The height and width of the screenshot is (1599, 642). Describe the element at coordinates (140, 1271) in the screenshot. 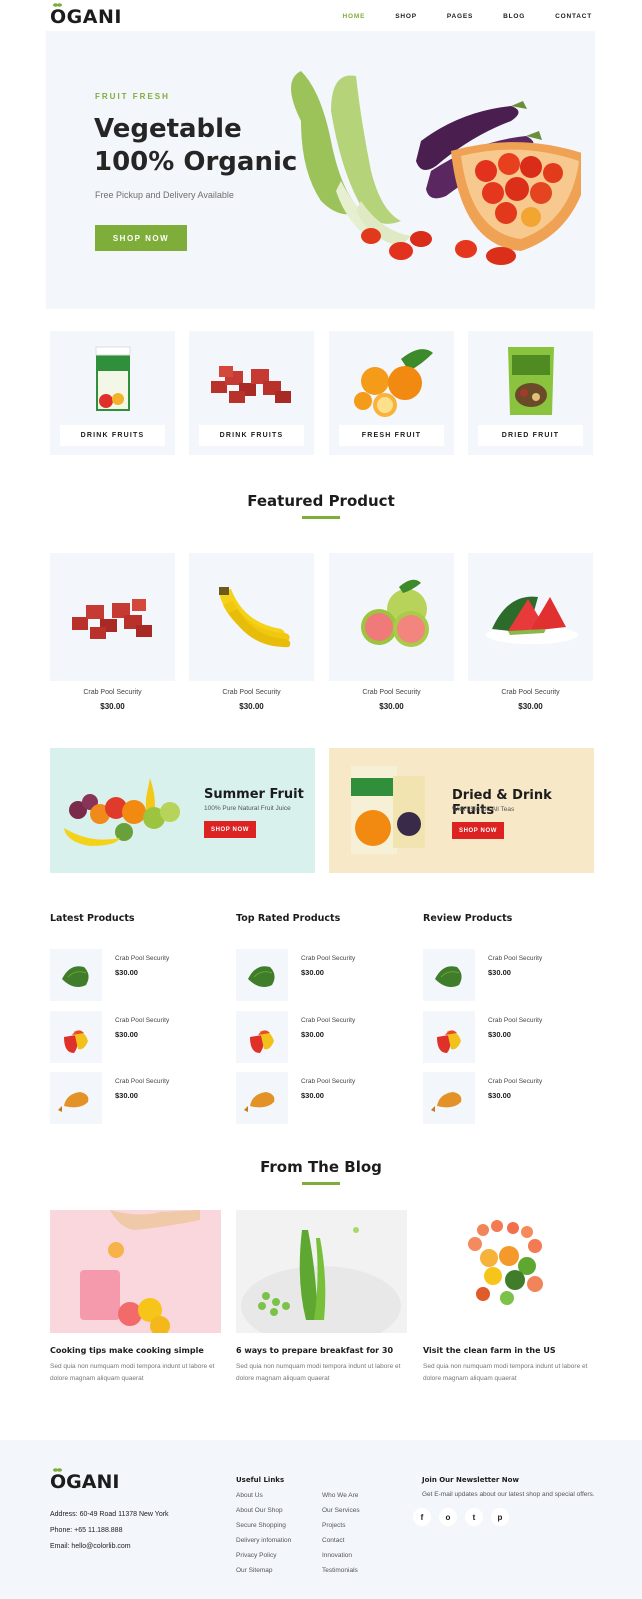

I see `grapefruit-drink-image` at that location.